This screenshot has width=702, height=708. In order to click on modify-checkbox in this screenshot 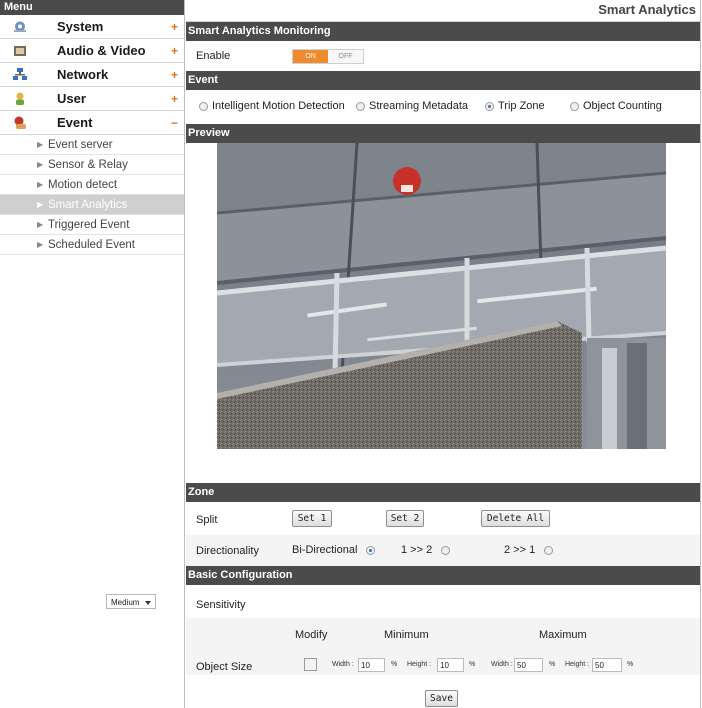, I will do `click(310, 664)`.